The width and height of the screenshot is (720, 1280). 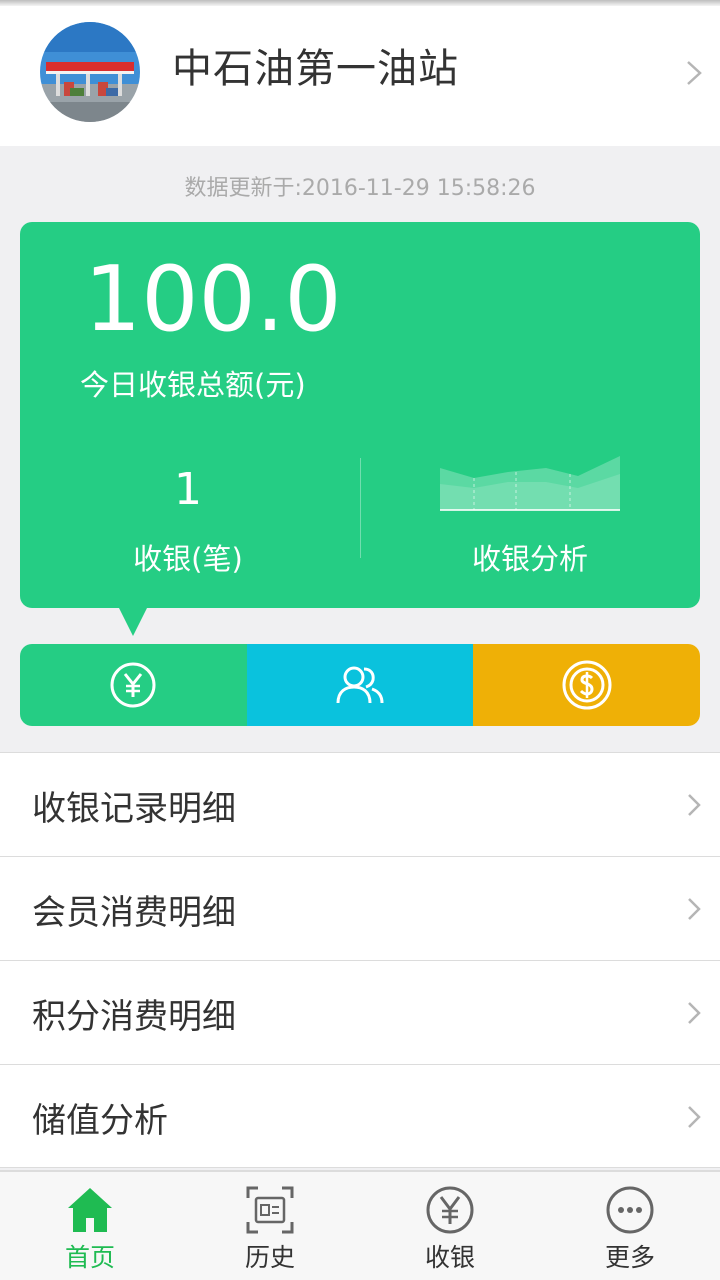 I want to click on nav-home-label: 首页, so click(x=89, y=1257).